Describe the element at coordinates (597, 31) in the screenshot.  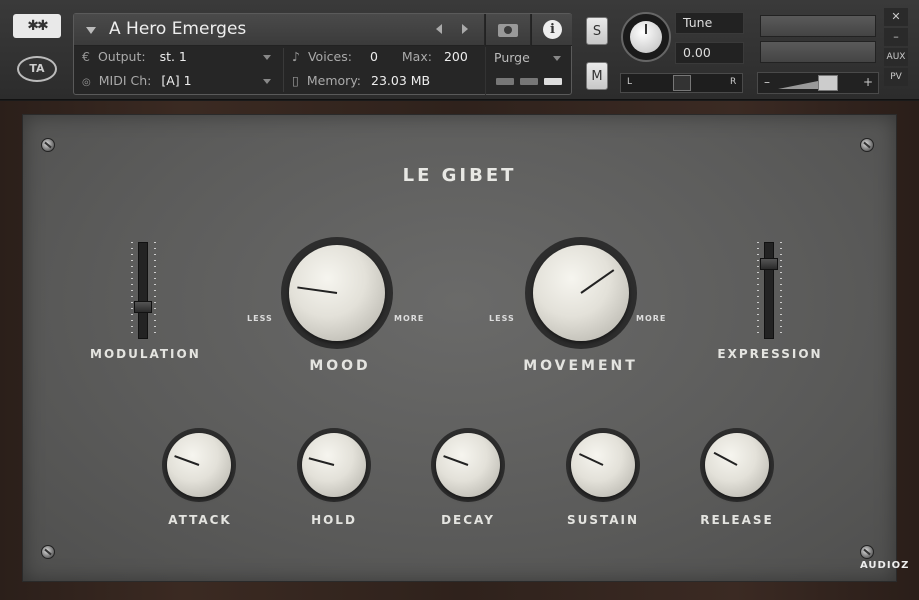
I see `solo-button: S` at that location.